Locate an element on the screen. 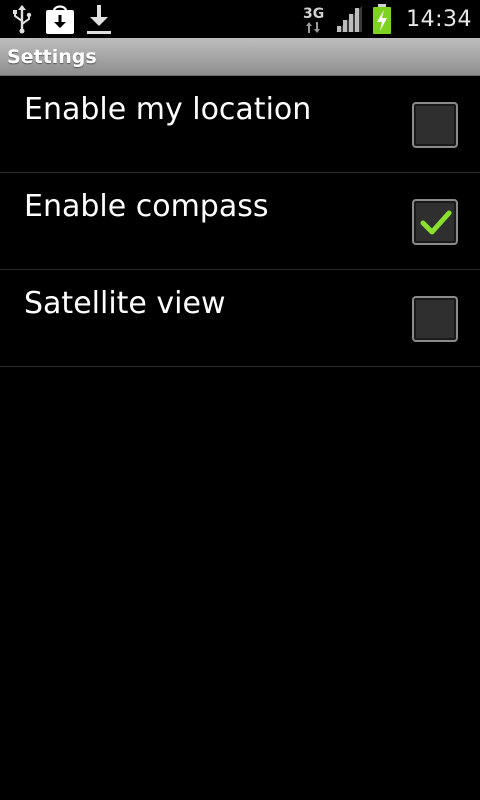  notification-icons is located at coordinates (61, 19).